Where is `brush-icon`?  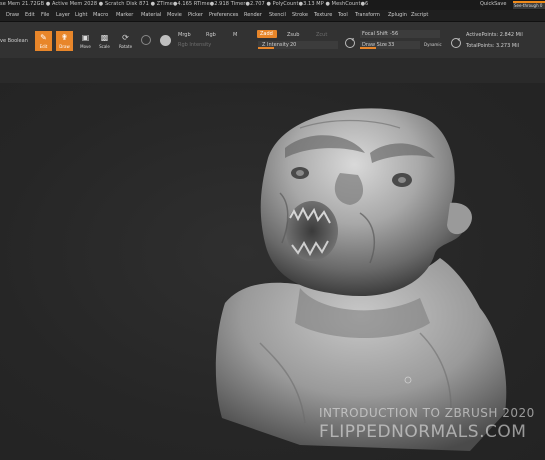 brush-icon is located at coordinates (350, 41).